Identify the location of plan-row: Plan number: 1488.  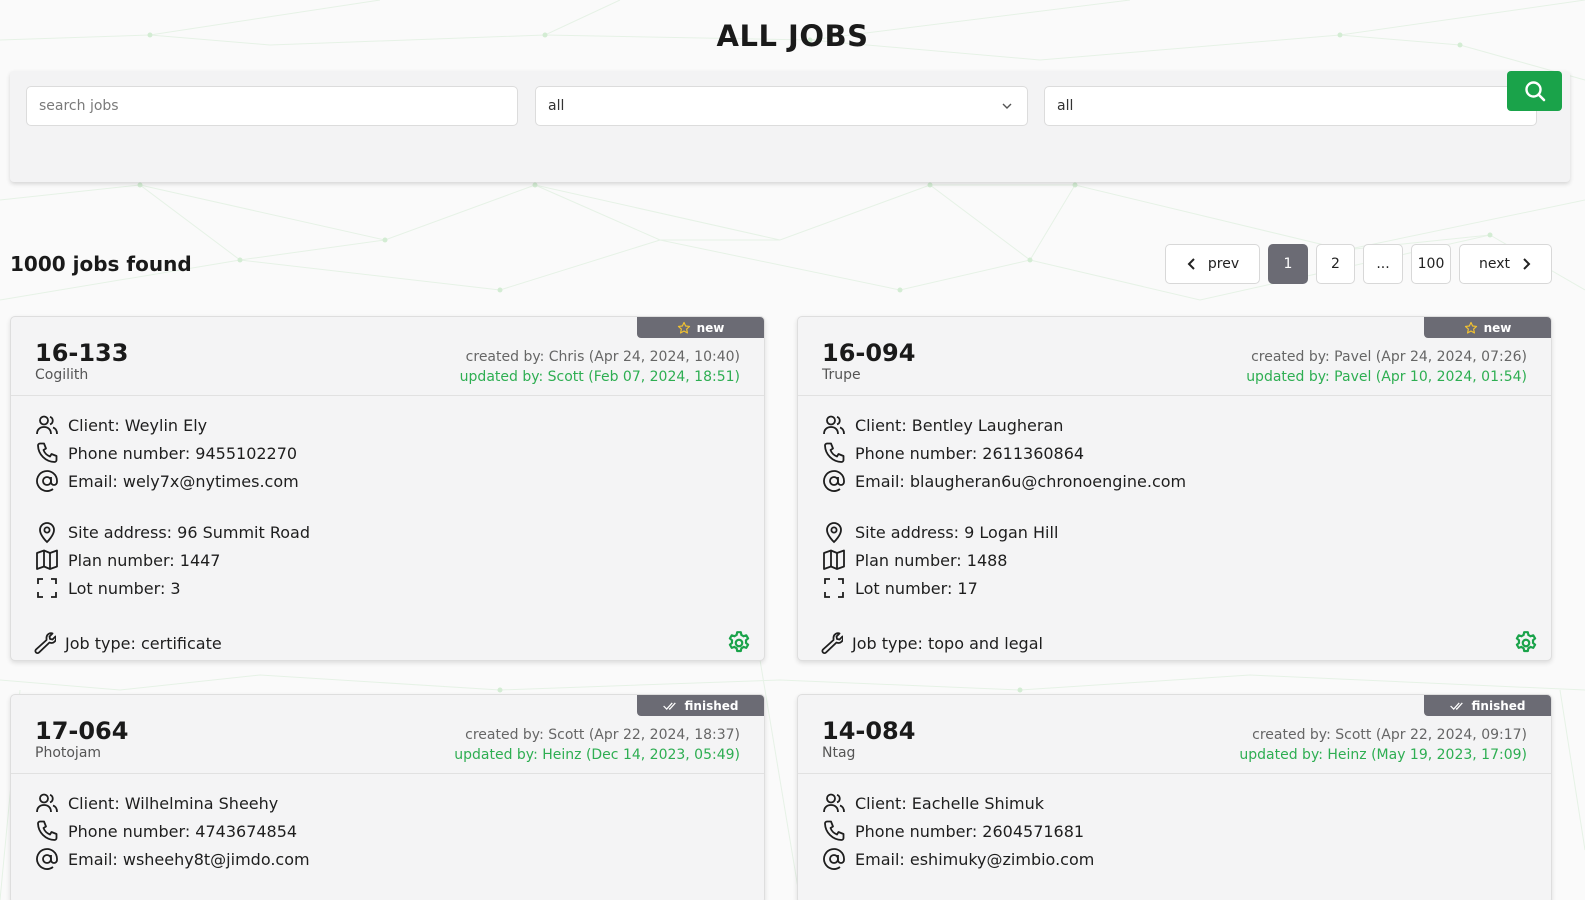
(914, 560).